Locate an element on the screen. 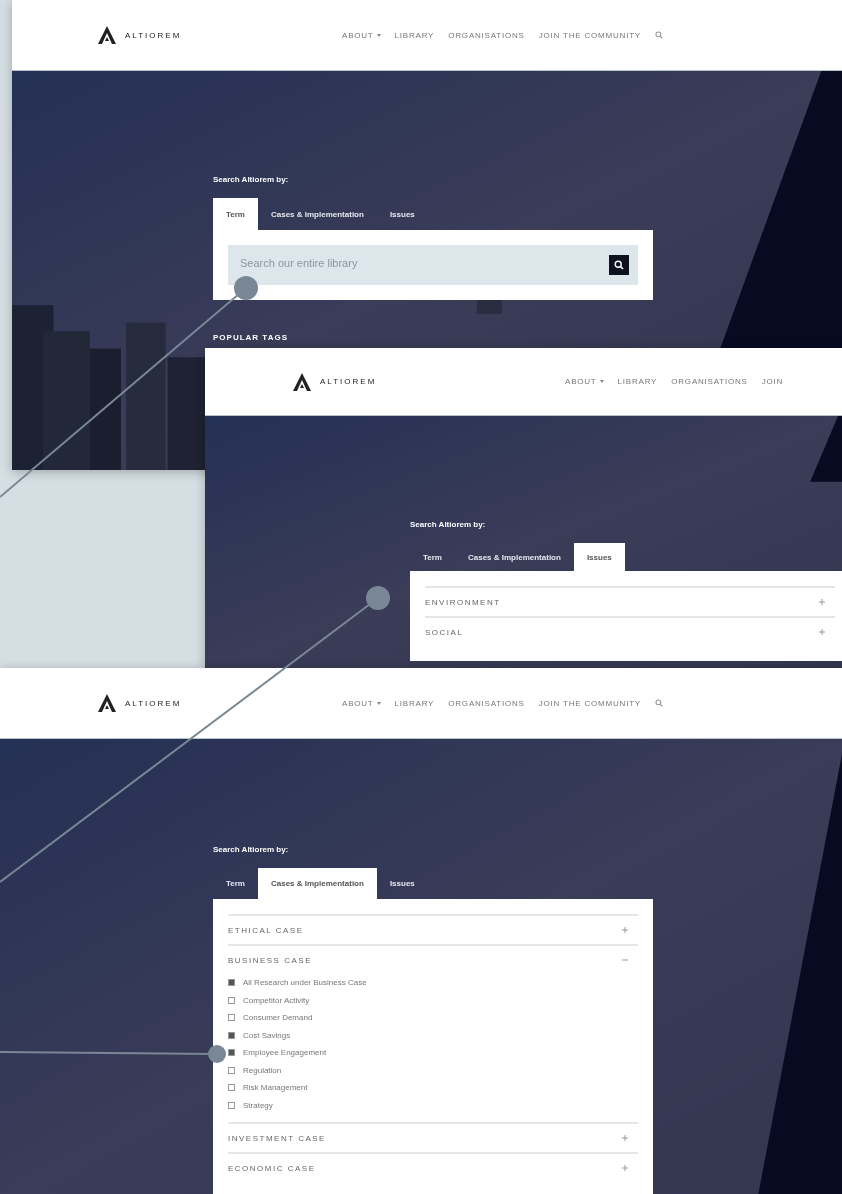 This screenshot has width=842, height=1194. accordion-header: ETHICAL CASE is located at coordinates (433, 930).